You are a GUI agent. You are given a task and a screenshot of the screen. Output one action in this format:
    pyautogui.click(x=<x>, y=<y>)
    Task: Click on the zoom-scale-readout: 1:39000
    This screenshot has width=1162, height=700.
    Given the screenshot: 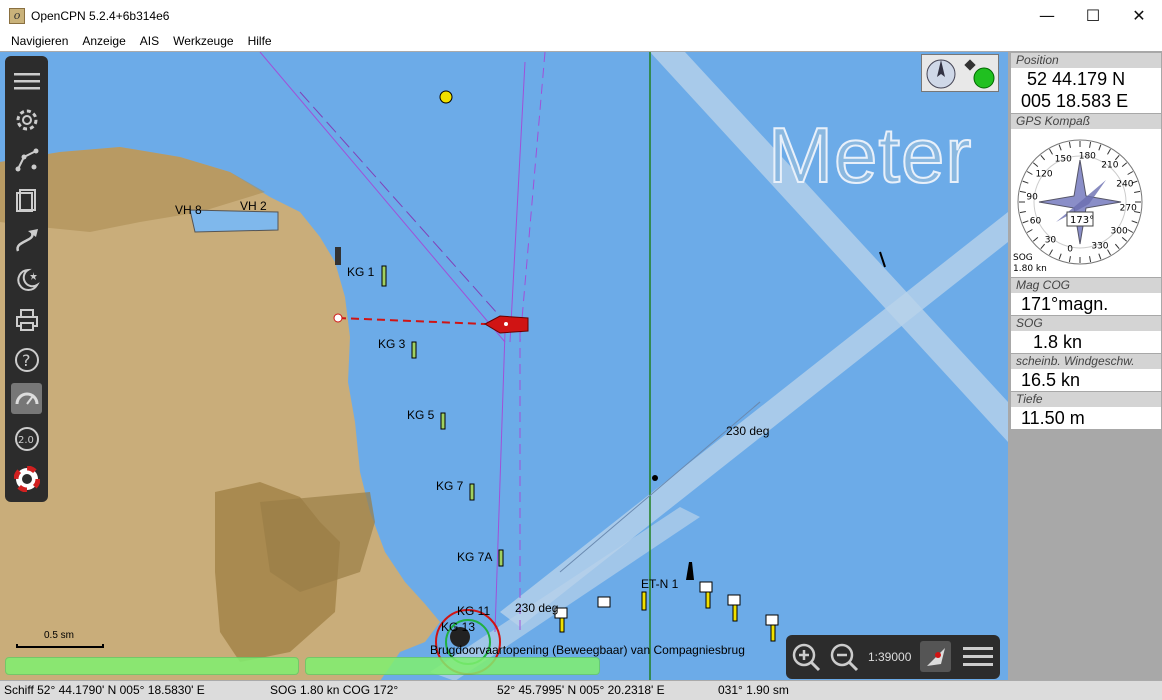 What is the action you would take?
    pyautogui.click(x=890, y=657)
    